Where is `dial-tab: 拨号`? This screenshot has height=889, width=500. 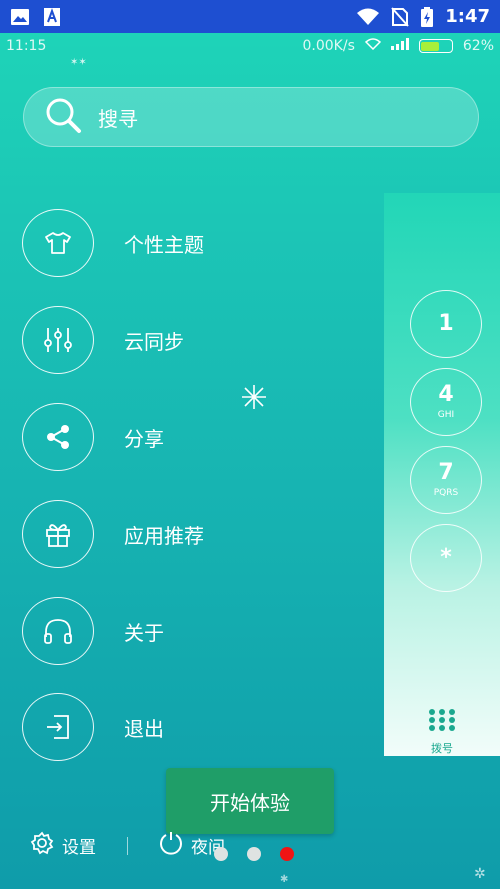
dial-tab: 拨号 is located at coordinates (442, 732).